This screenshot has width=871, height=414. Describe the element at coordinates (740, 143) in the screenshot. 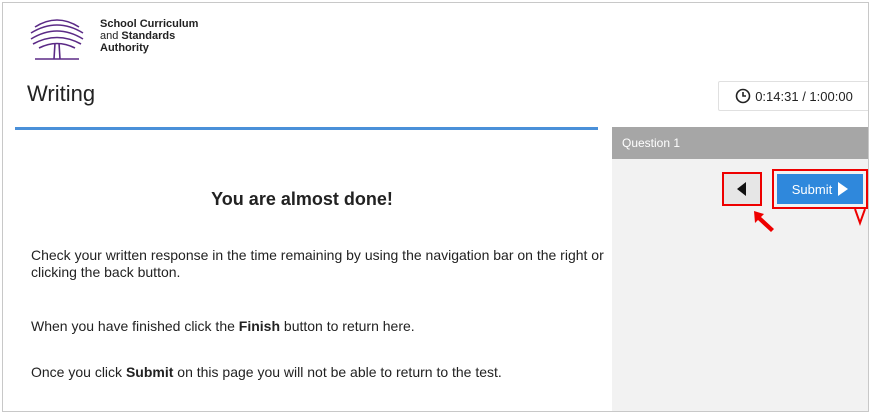

I see `question-nav-item: Question 1` at that location.